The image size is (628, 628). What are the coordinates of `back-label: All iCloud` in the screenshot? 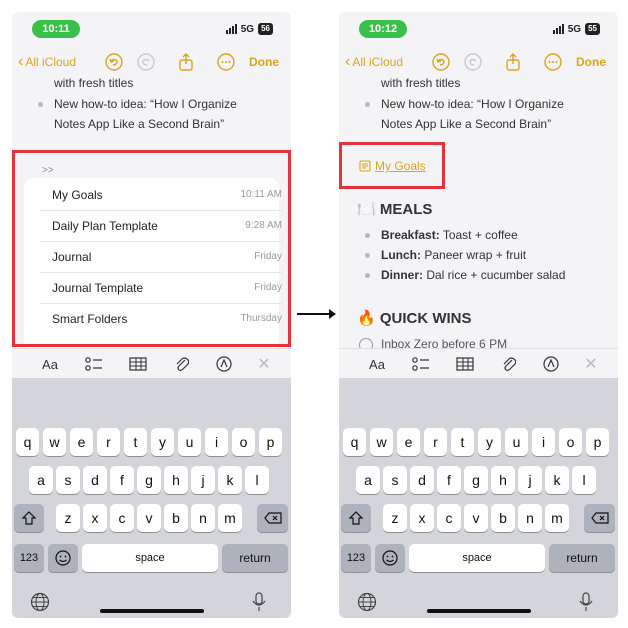 It's located at (51, 62).